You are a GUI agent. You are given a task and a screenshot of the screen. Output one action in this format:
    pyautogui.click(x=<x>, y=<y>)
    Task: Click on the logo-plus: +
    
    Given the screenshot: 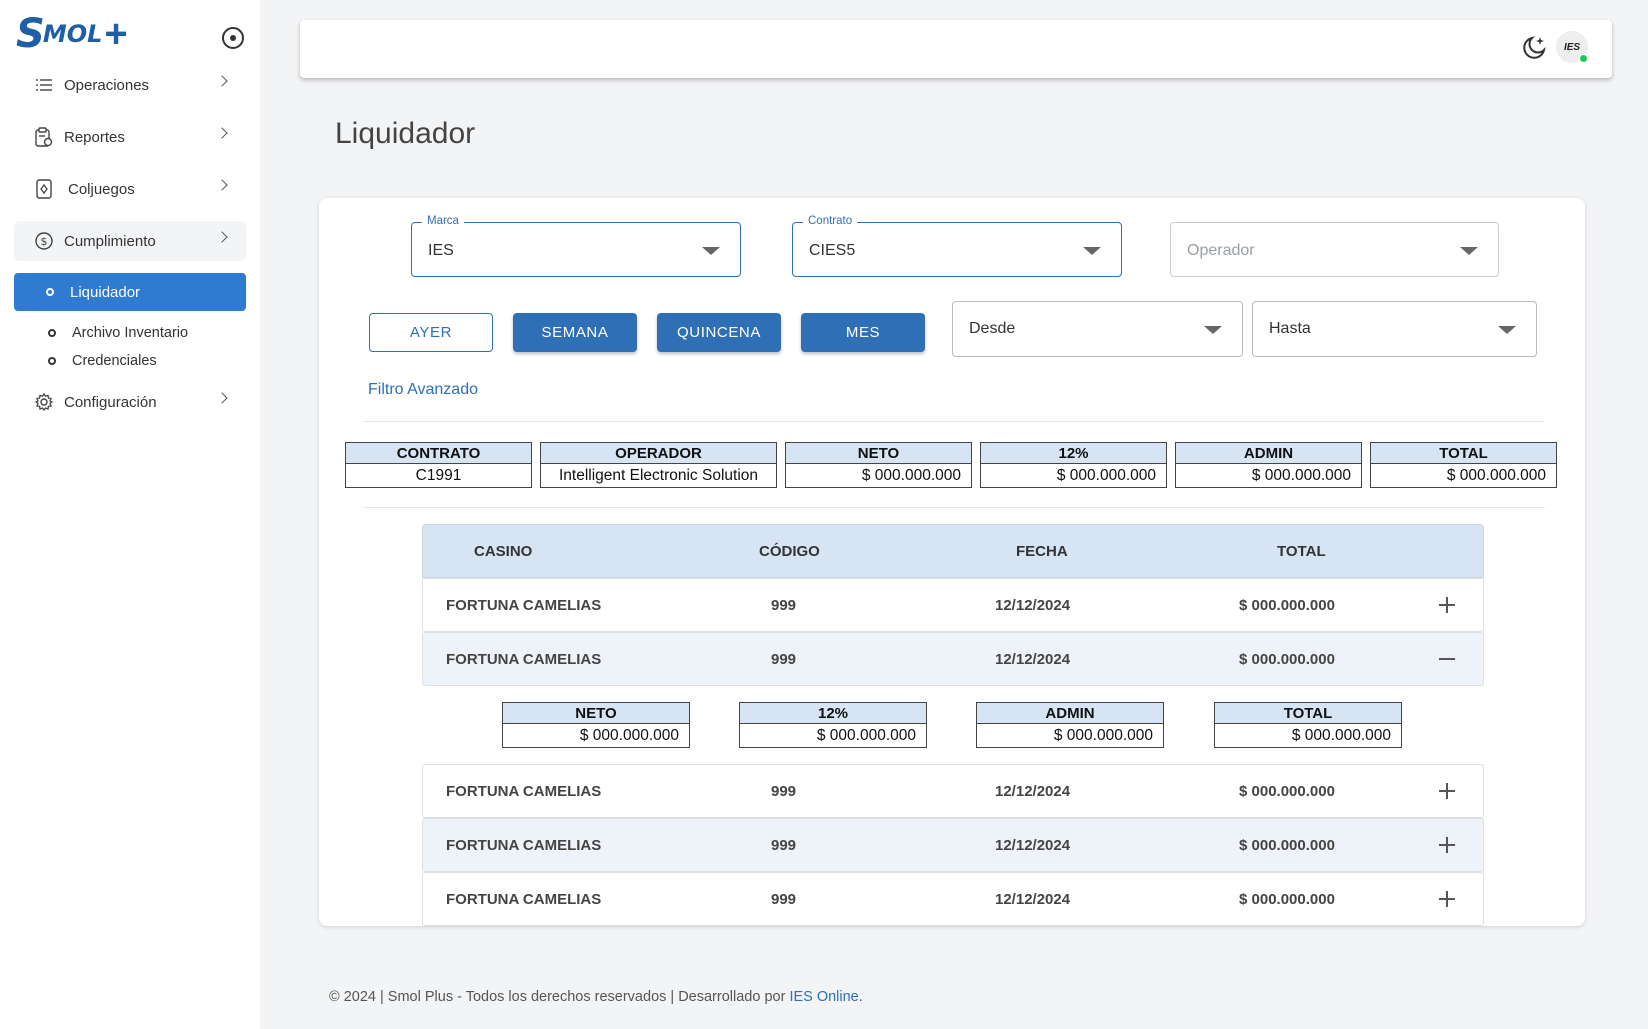 What is the action you would take?
    pyautogui.click(x=116, y=34)
    